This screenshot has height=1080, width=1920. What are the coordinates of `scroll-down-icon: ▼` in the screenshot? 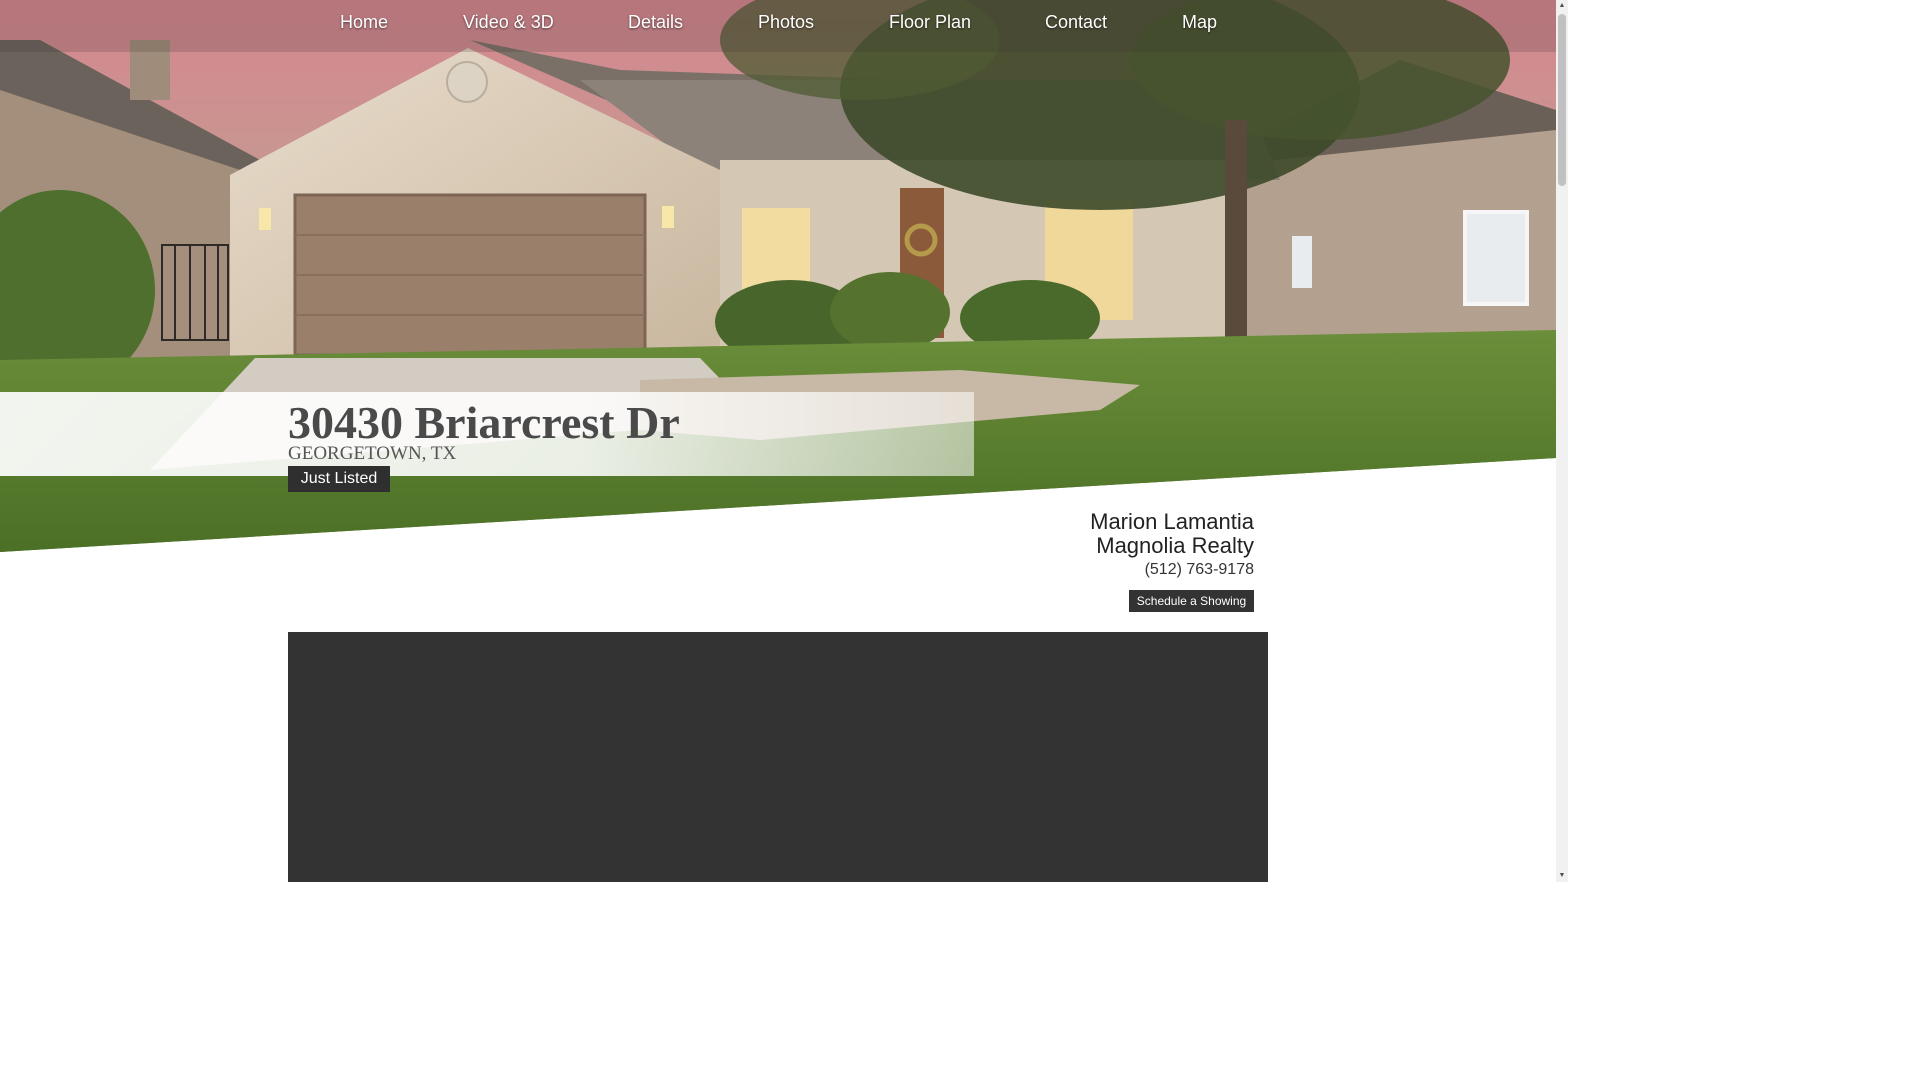 It's located at (1562, 876).